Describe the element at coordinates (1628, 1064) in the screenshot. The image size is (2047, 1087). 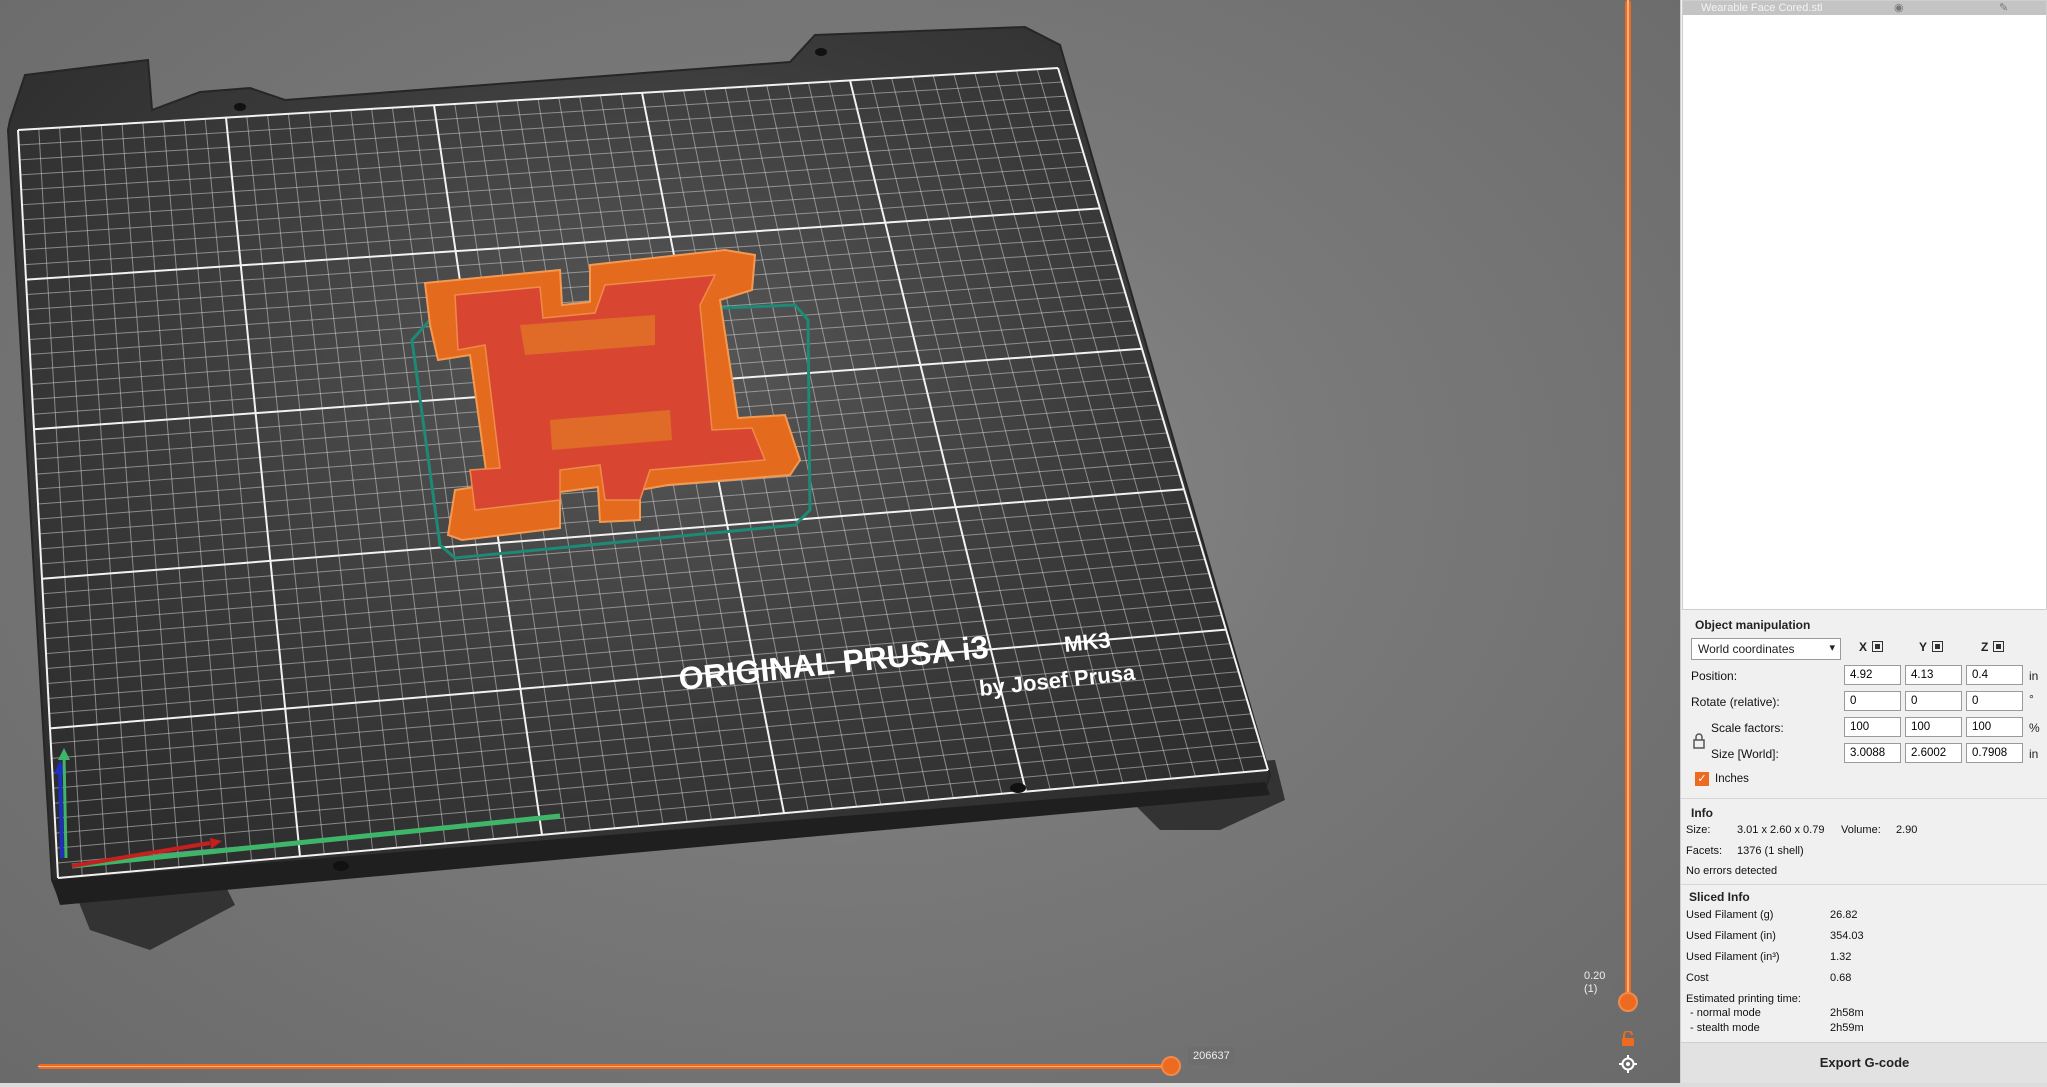
I see `gear-icon` at that location.